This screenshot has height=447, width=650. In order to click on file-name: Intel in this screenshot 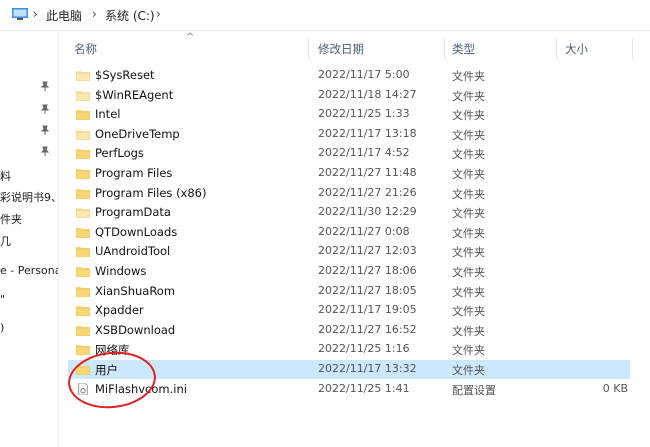, I will do `click(108, 114)`.